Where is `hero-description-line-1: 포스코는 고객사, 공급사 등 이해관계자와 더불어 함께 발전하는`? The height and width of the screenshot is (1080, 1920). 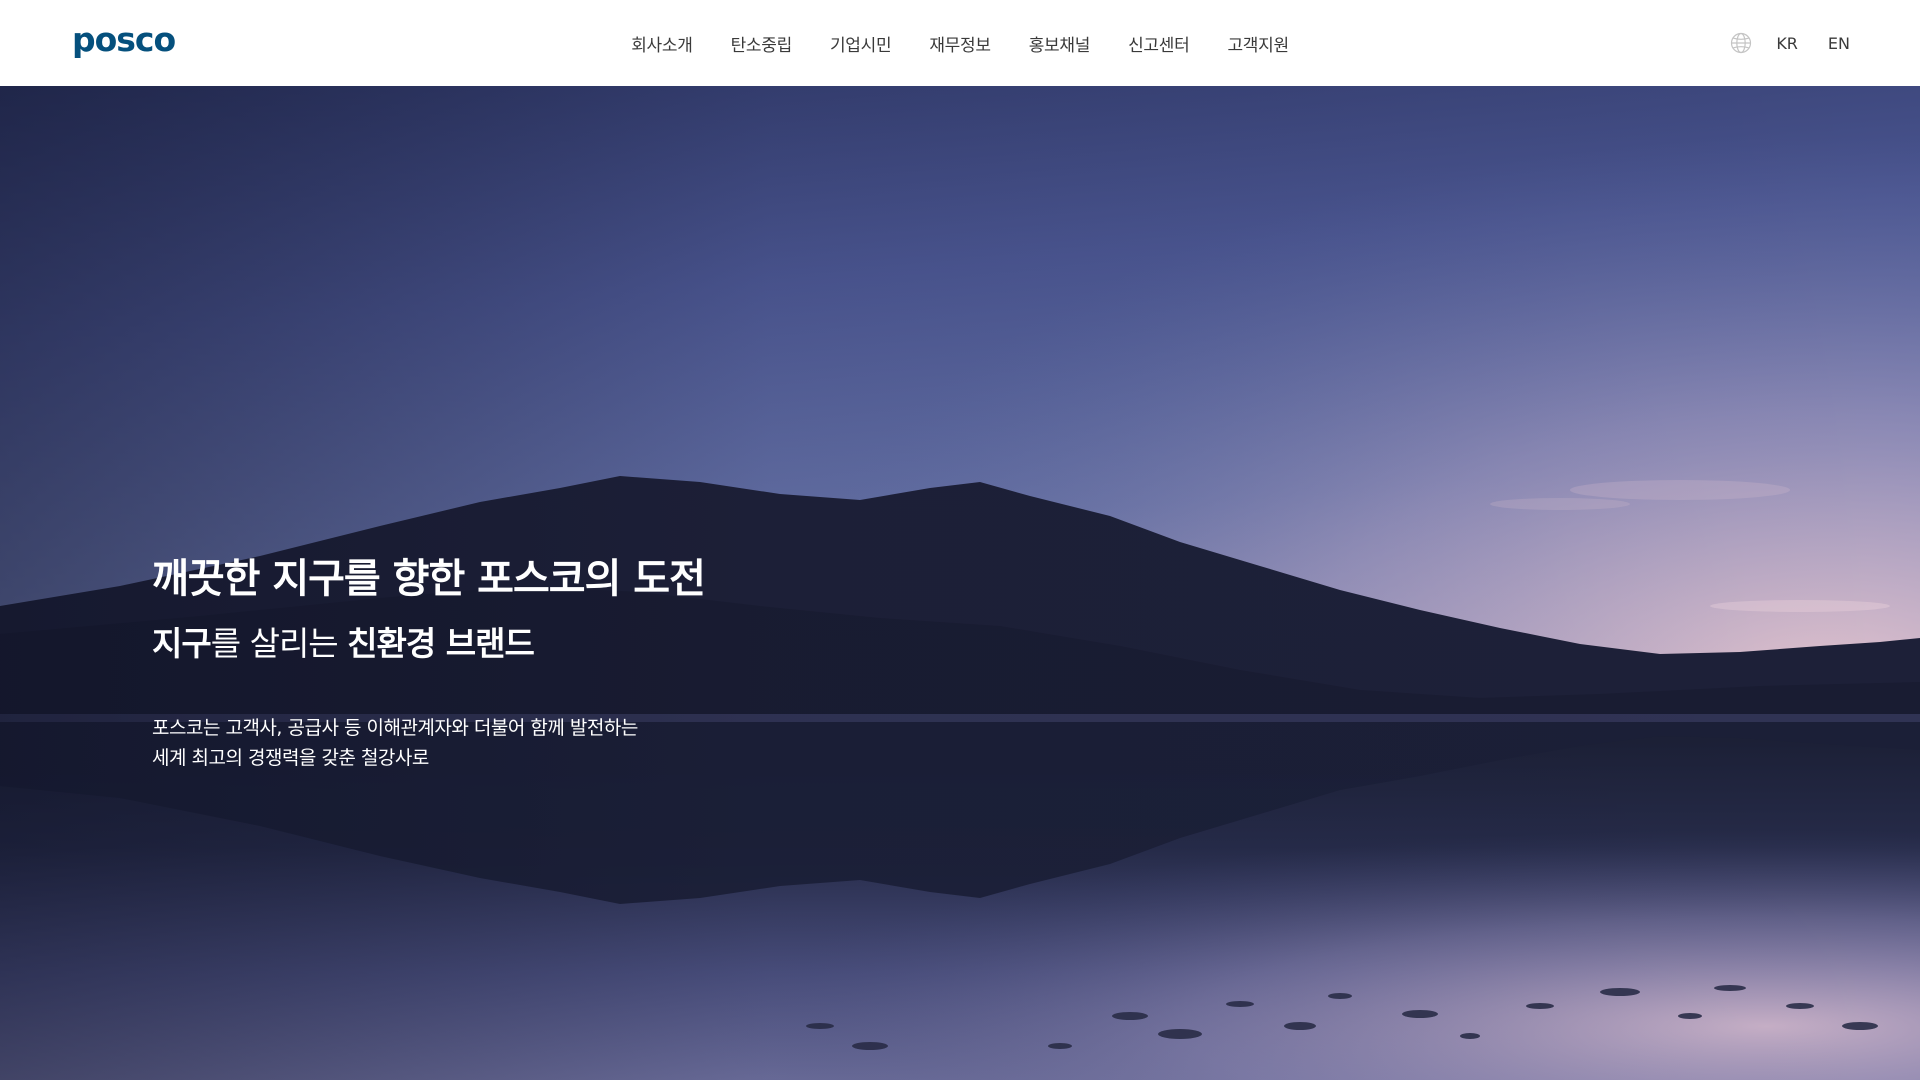
hero-description-line-1: 포스코는 고객사, 공급사 등 이해관계자와 더불어 함께 발전하는 is located at coordinates (395, 728).